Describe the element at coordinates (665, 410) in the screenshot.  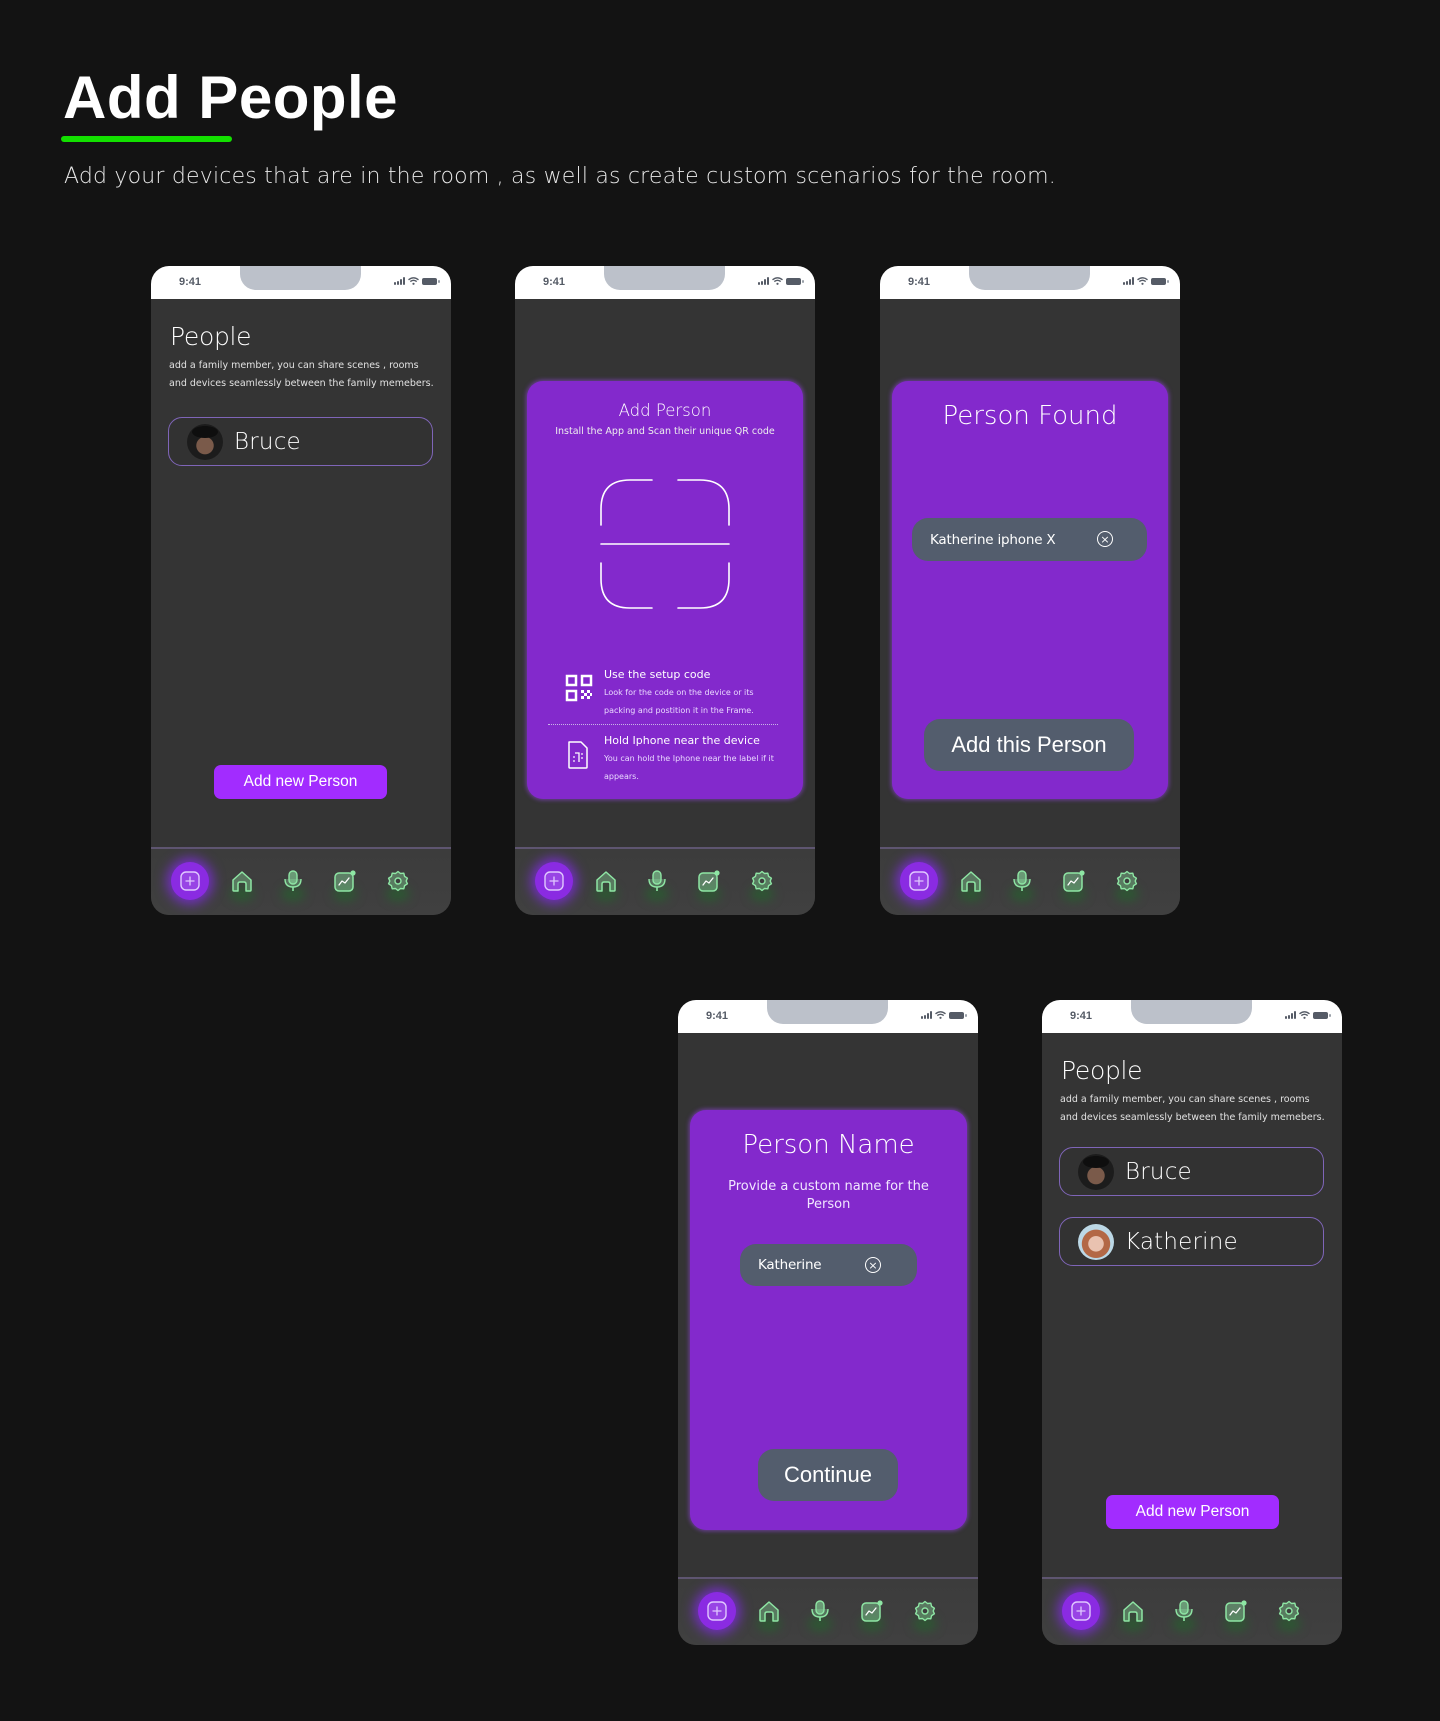
I see `card-title: Add Person` at that location.